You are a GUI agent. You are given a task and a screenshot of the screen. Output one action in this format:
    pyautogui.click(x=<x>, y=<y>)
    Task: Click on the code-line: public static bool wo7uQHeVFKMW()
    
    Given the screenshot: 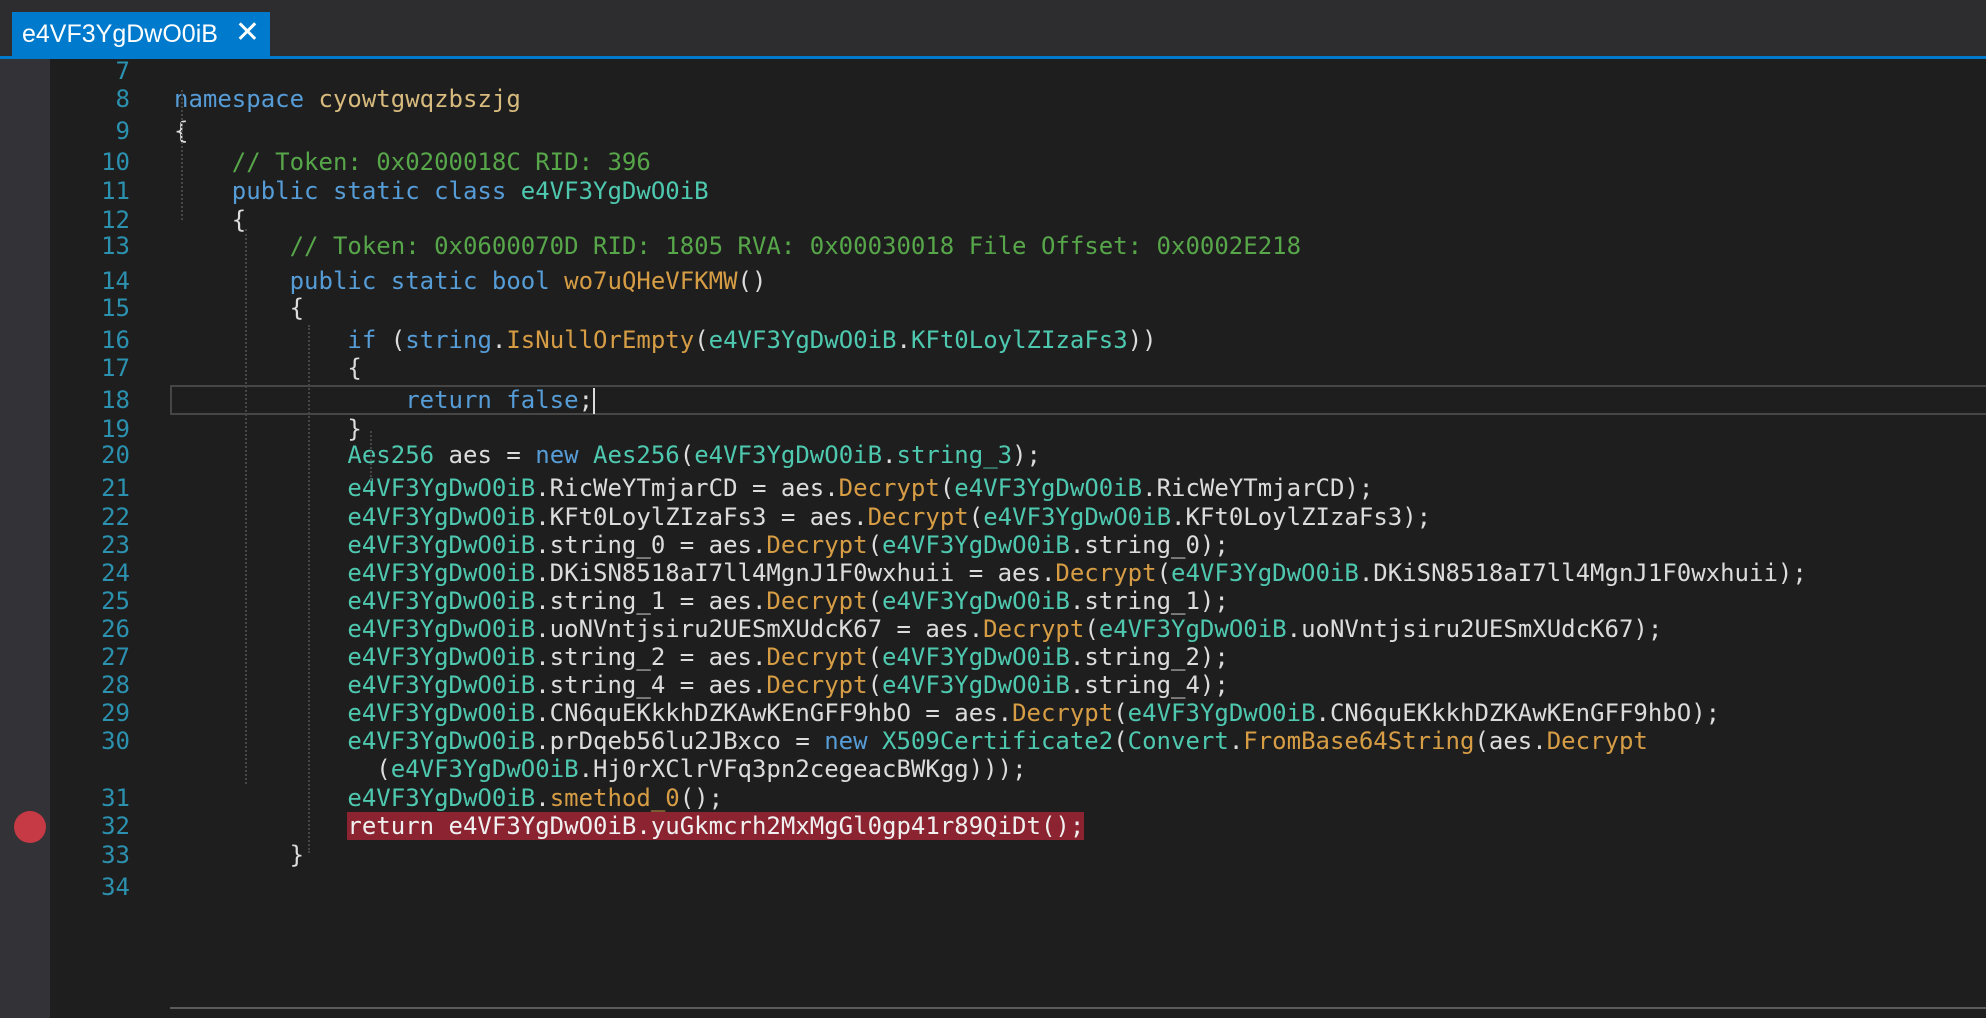 What is the action you would take?
    pyautogui.click(x=470, y=281)
    